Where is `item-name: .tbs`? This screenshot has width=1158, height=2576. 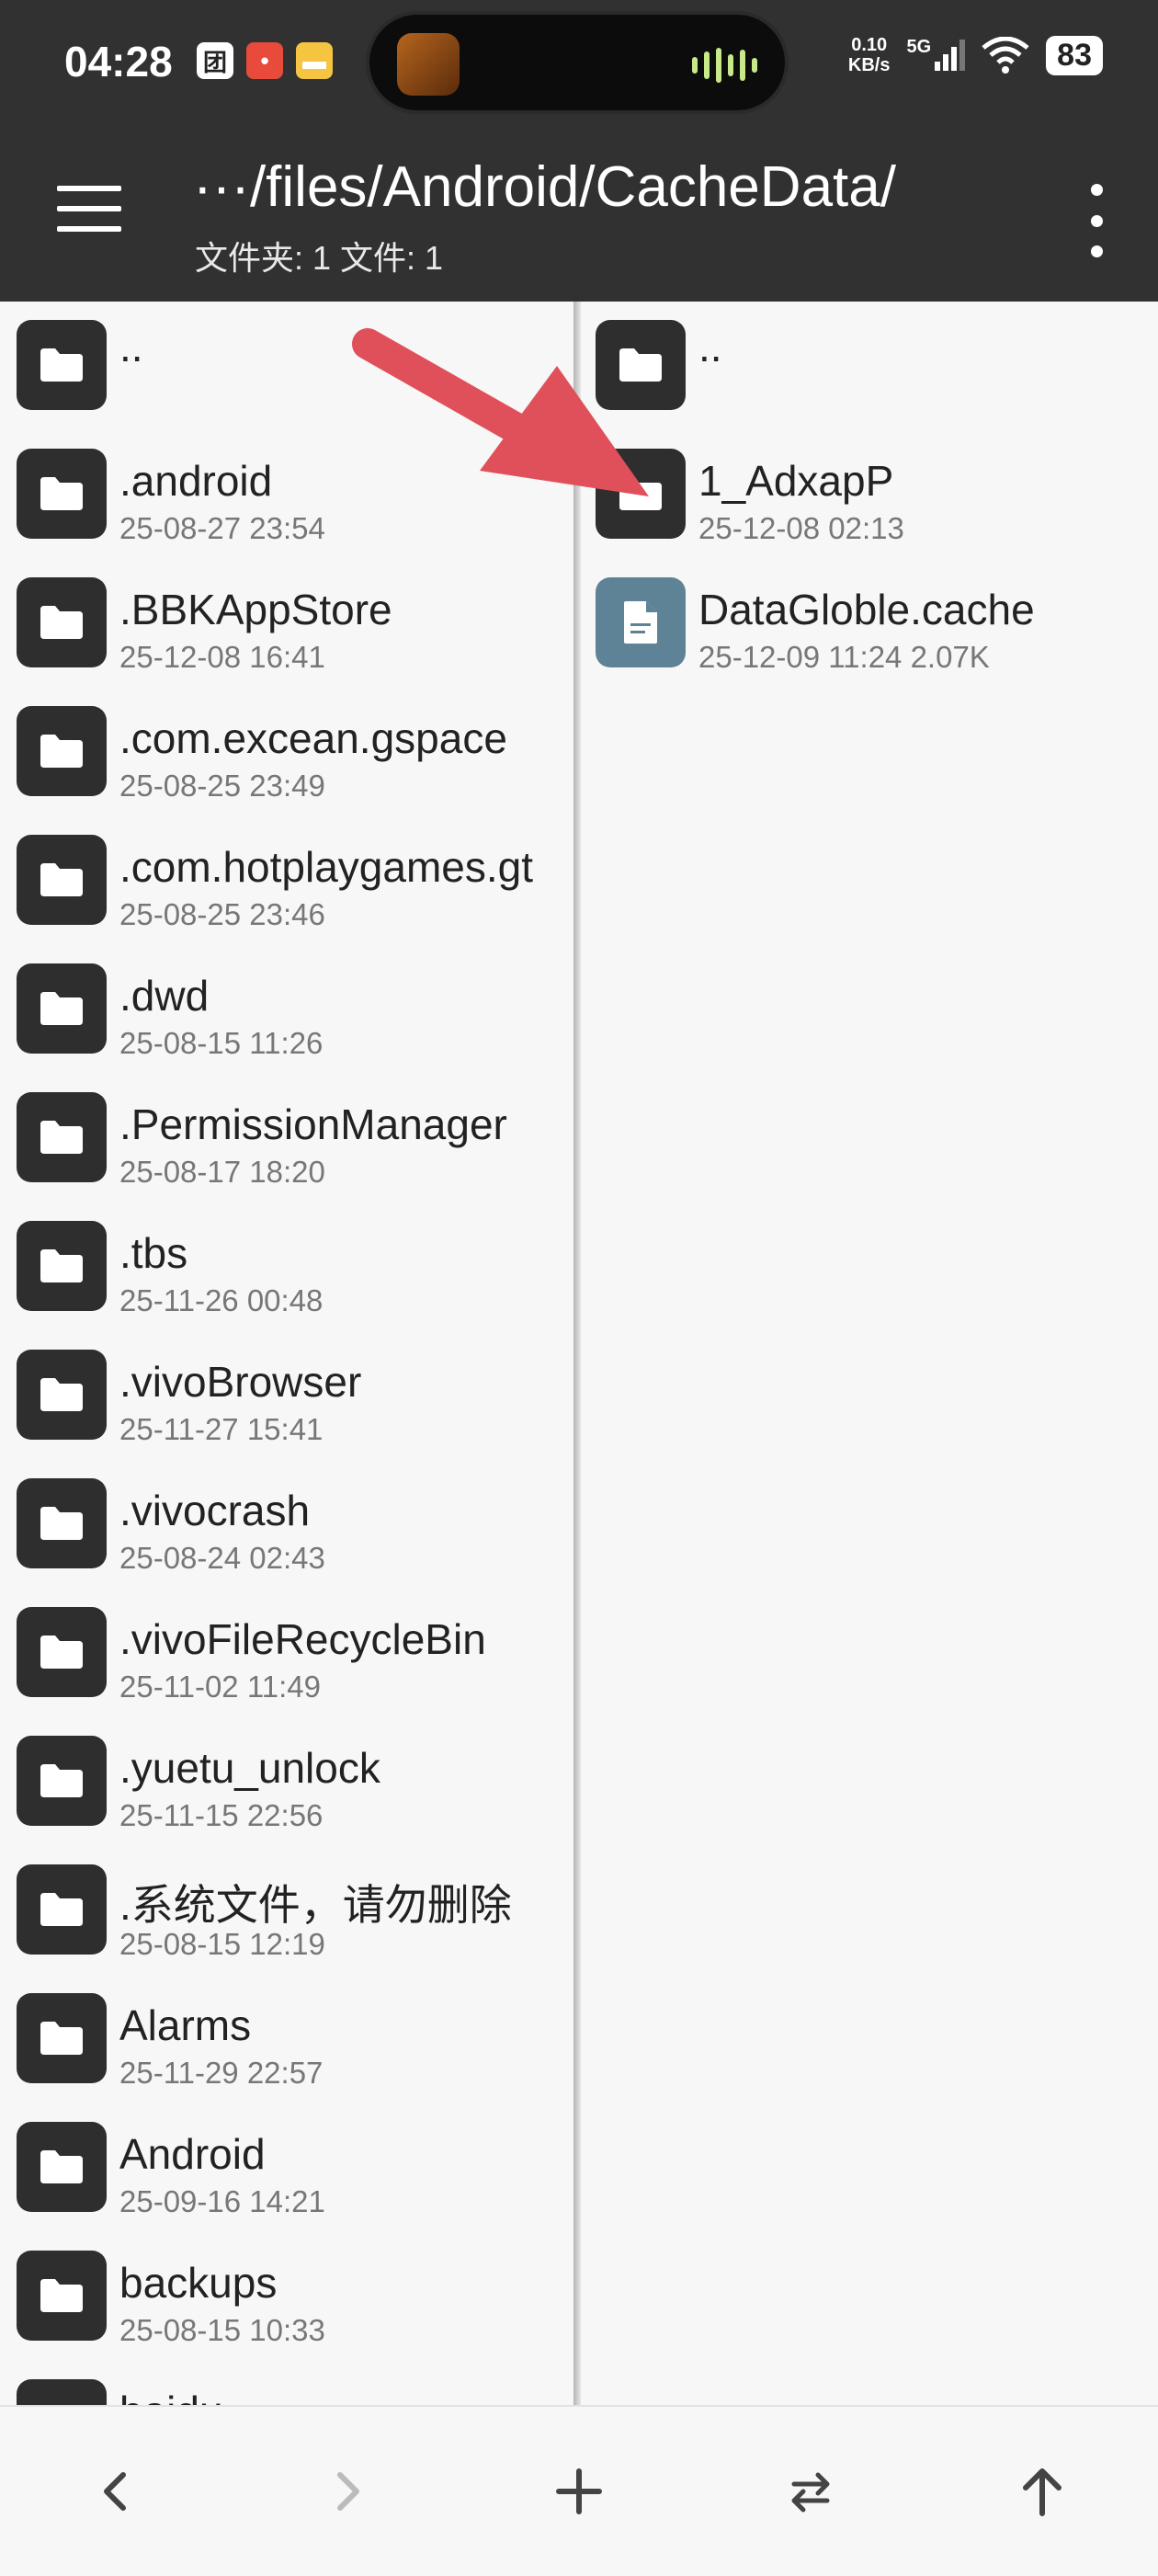 item-name: .tbs is located at coordinates (153, 1253).